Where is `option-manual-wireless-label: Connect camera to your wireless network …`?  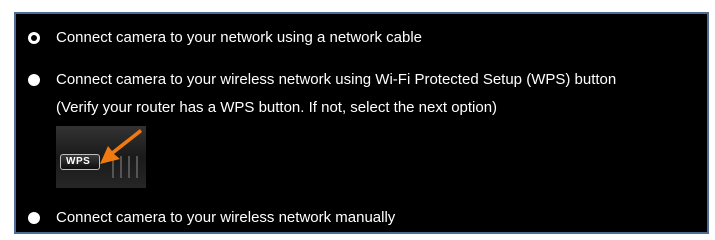
option-manual-wireless-label: Connect camera to your wireless network … is located at coordinates (226, 217).